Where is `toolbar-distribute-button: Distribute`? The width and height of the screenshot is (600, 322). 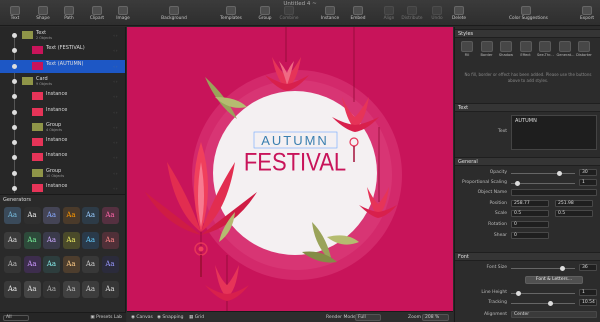
toolbar-distribute-button: Distribute is located at coordinates (412, 15).